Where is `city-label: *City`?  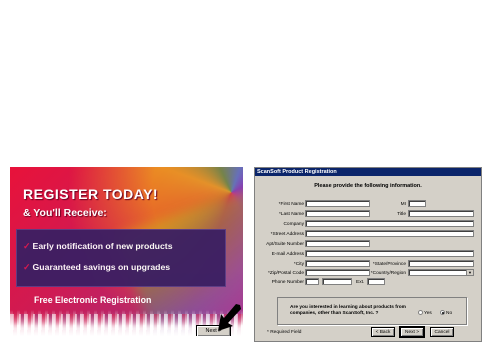
city-label: *City is located at coordinates (298, 264).